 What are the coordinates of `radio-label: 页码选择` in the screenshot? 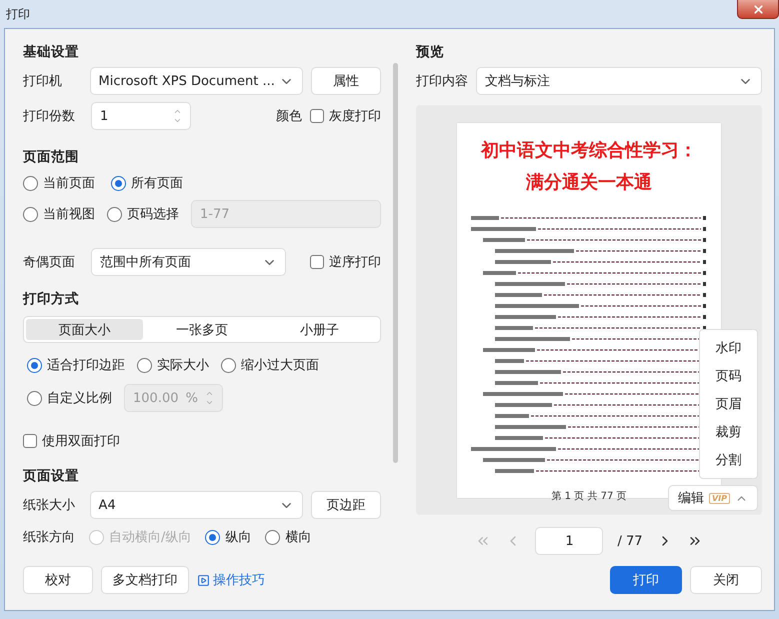 It's located at (153, 214).